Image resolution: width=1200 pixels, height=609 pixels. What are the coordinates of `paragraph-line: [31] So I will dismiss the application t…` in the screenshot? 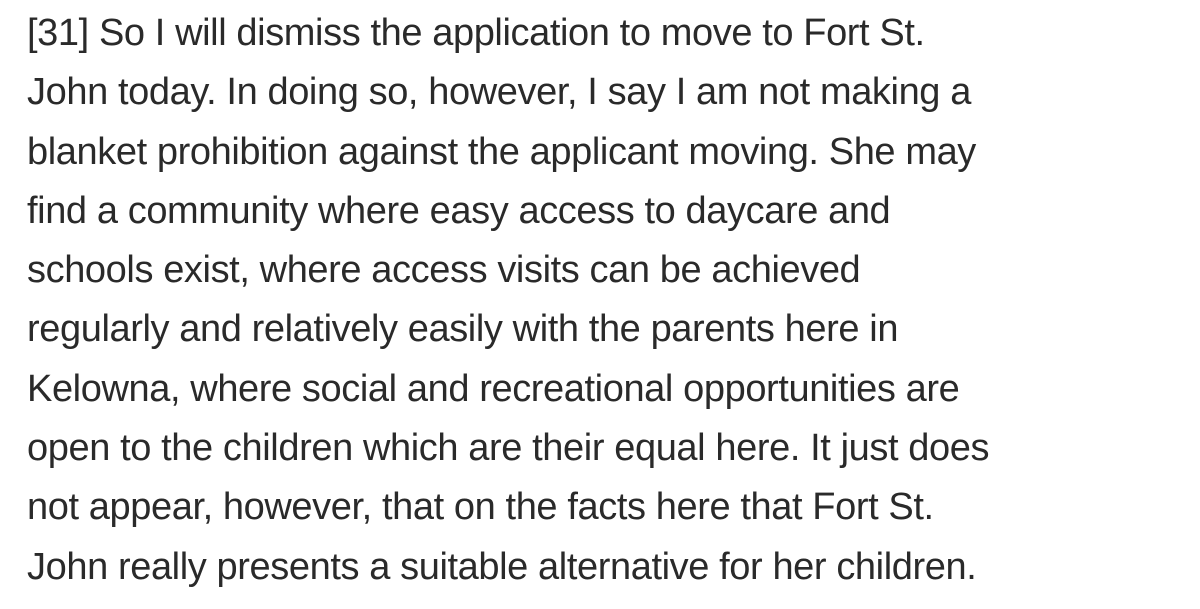 It's located at (476, 33).